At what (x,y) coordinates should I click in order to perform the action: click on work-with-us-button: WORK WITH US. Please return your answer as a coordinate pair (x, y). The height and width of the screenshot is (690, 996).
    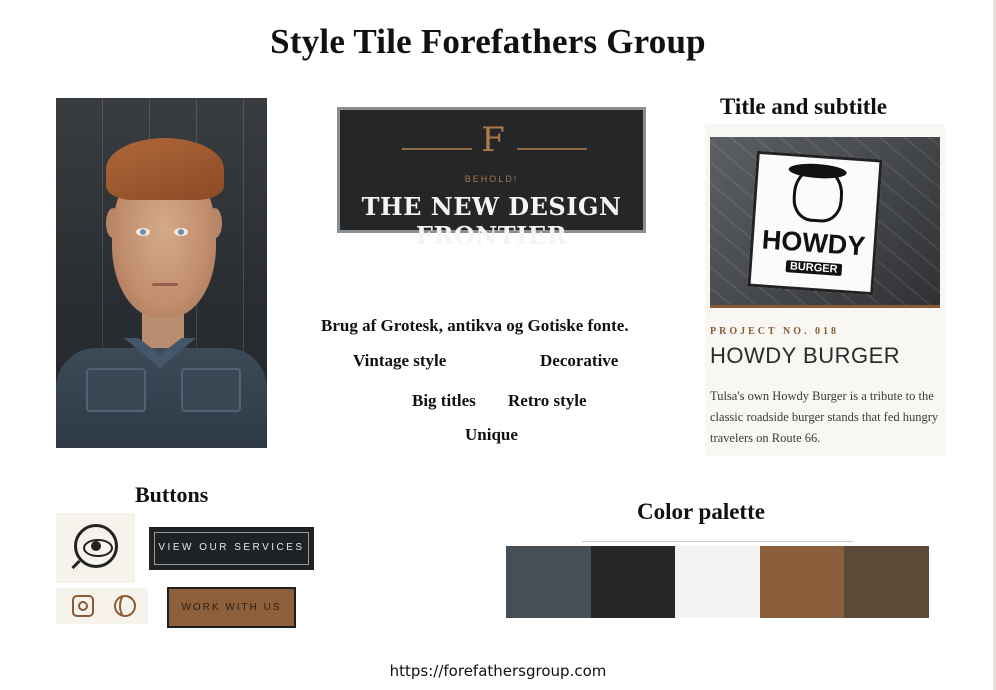
    Looking at the image, I should click on (231, 607).